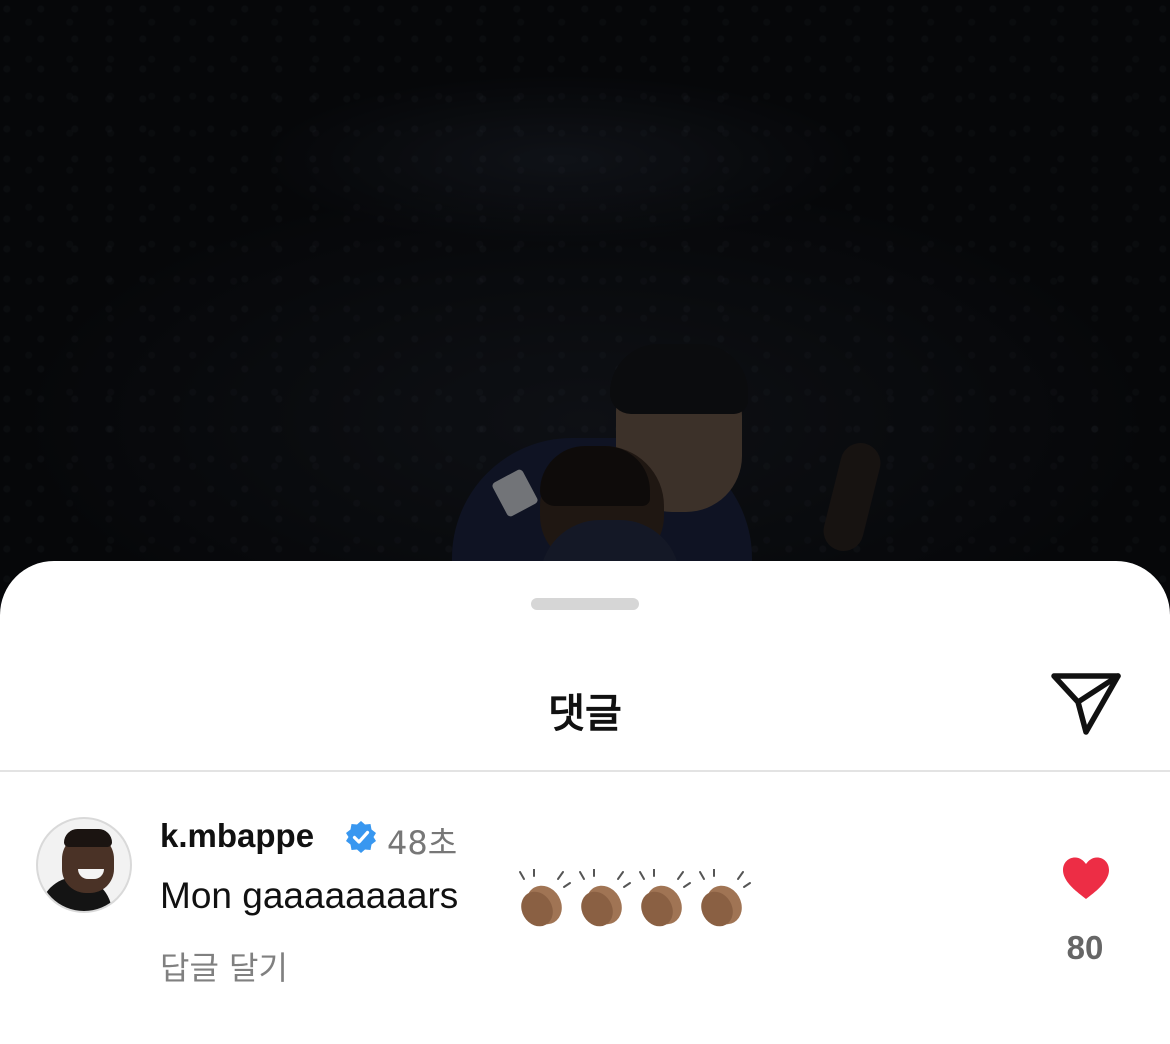 Image resolution: width=1170 pixels, height=1044 pixels. Describe the element at coordinates (361, 837) in the screenshot. I see `verified-badge-icon` at that location.